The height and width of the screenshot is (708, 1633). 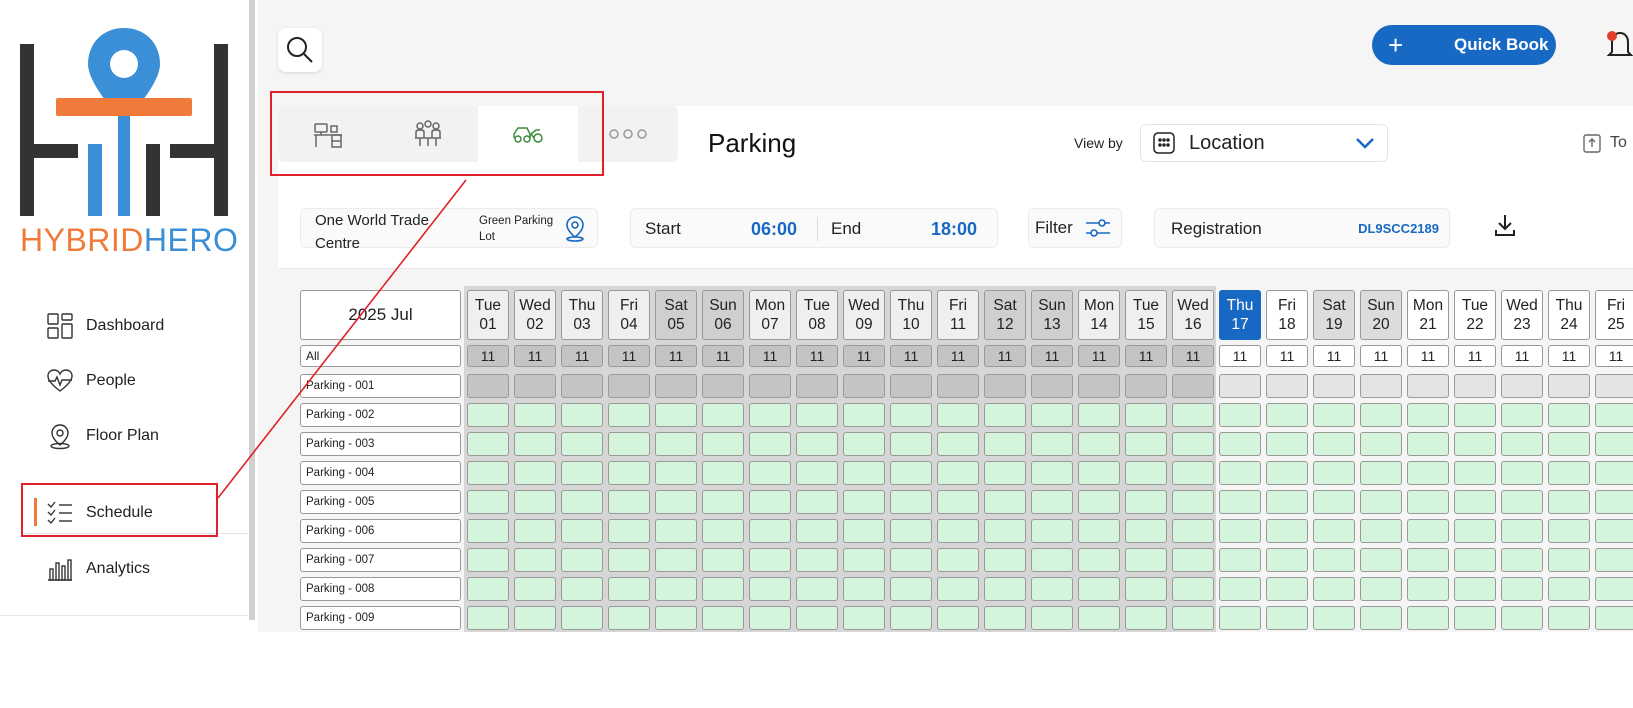 What do you see at coordinates (1287, 315) in the screenshot?
I see `day-header: Fri 18` at bounding box center [1287, 315].